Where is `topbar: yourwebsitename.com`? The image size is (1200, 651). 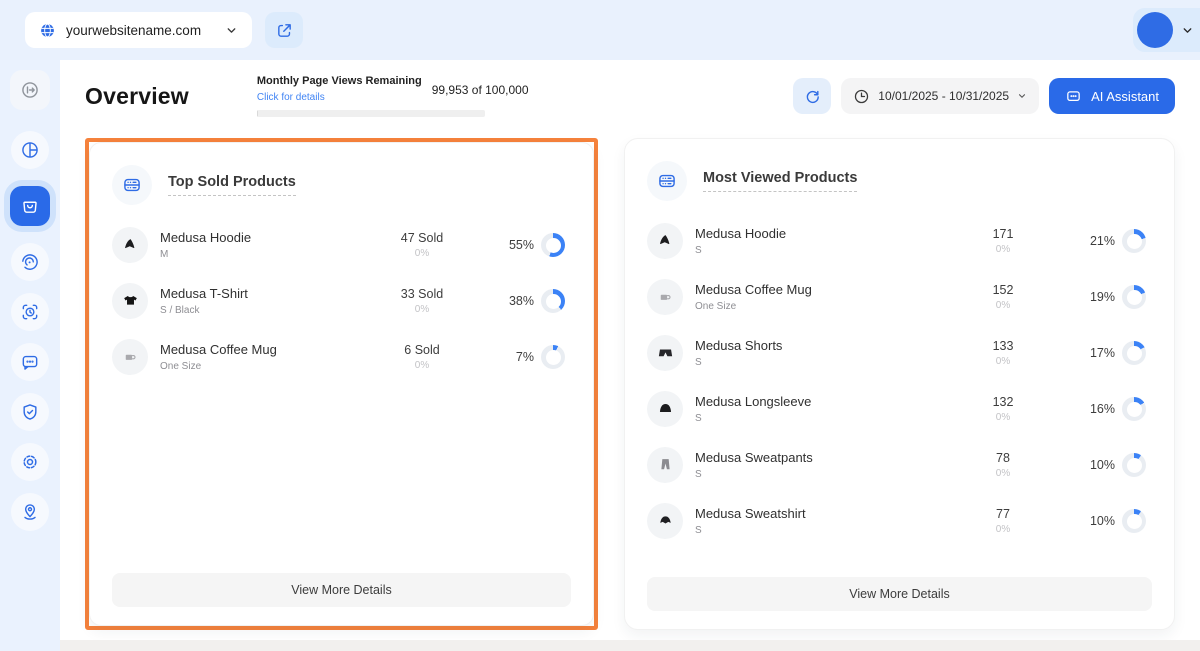 topbar: yourwebsitename.com is located at coordinates (600, 30).